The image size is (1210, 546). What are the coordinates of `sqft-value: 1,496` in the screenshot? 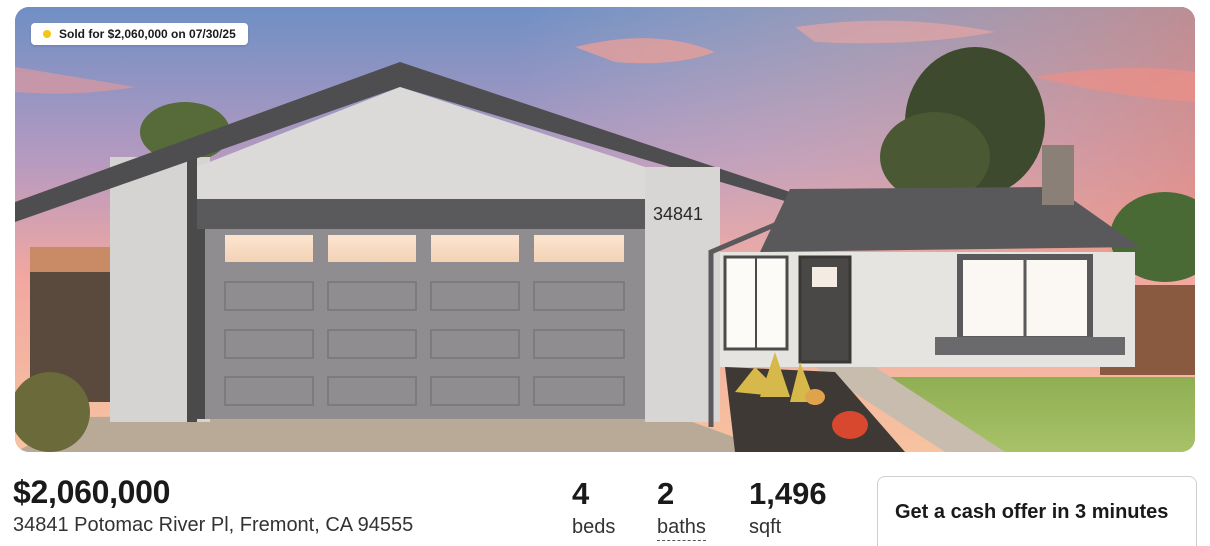 It's located at (788, 493).